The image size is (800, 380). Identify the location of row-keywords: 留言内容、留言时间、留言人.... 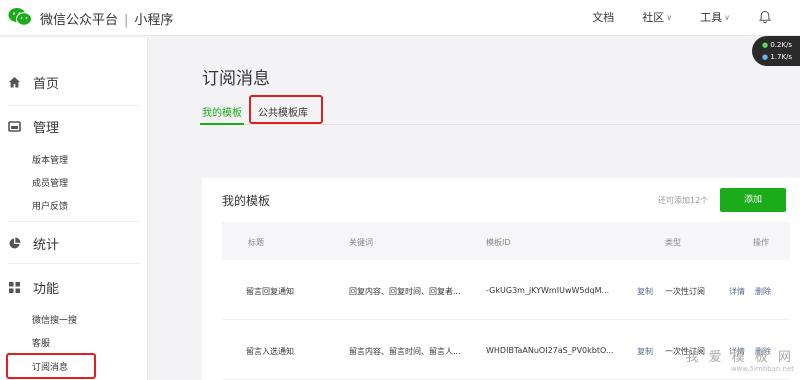
(405, 351).